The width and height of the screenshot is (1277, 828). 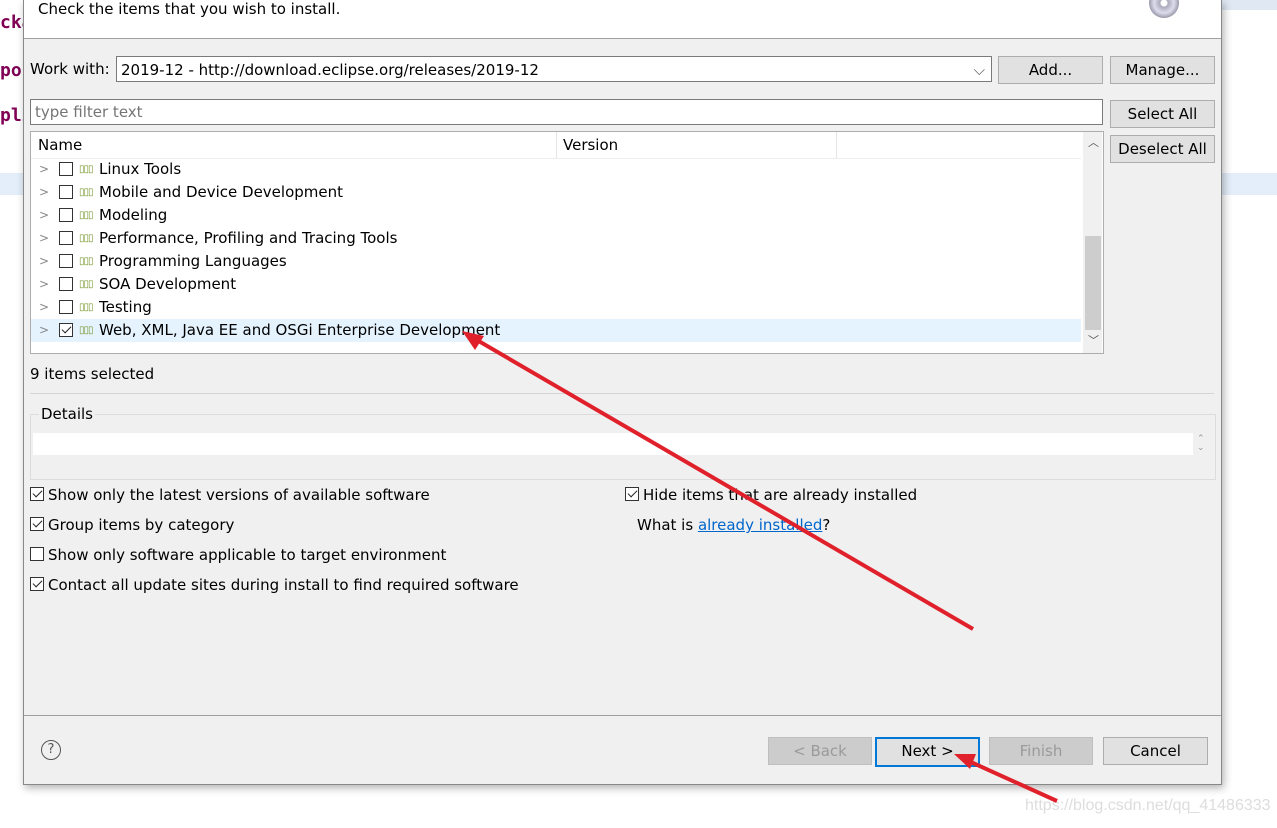 What do you see at coordinates (1006, 778) in the screenshot?
I see `arrow-to-next-button` at bounding box center [1006, 778].